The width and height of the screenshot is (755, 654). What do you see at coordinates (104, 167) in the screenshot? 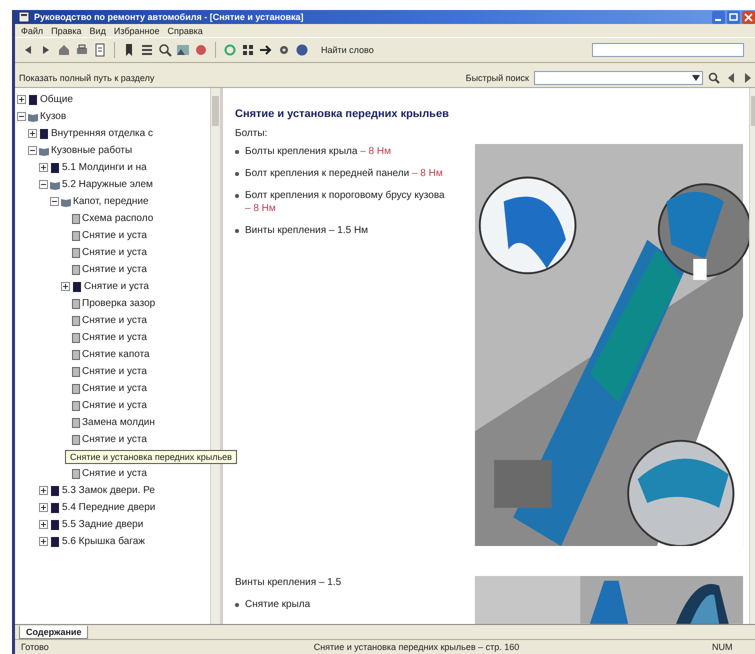
I see `tree-item: 5.1 Молдинги и на` at bounding box center [104, 167].